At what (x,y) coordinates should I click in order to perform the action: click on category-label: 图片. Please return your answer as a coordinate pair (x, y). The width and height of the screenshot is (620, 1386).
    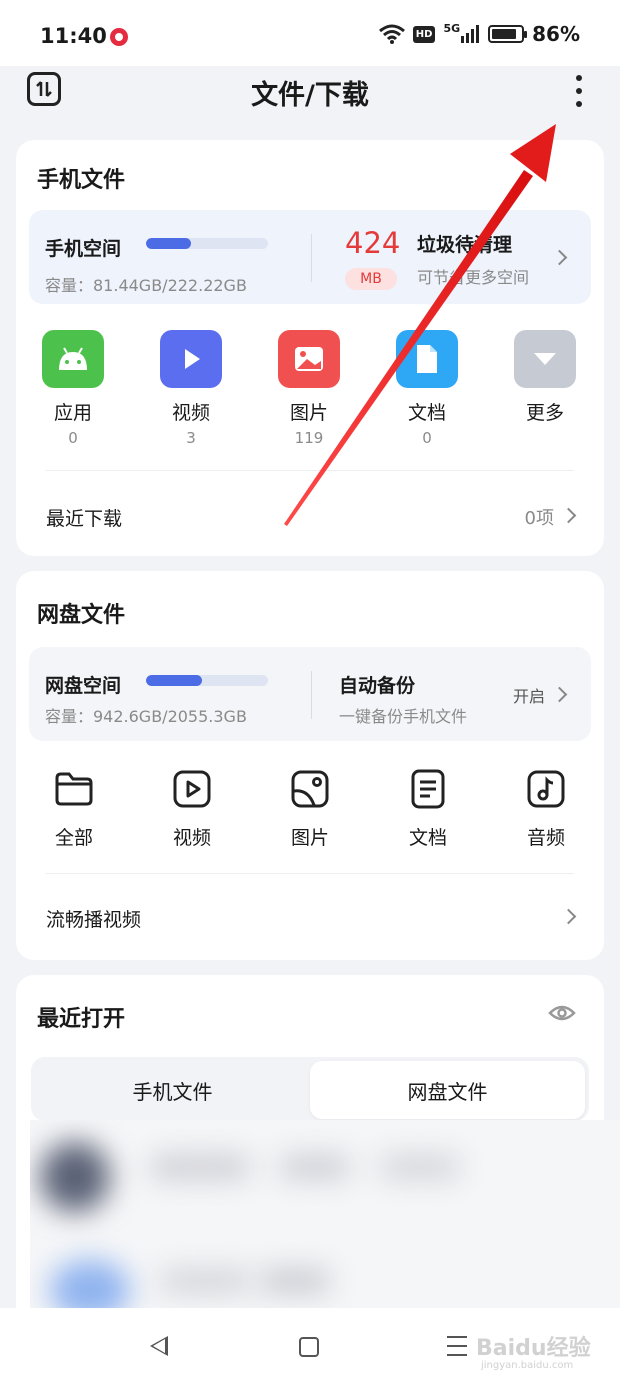
    Looking at the image, I should click on (308, 413).